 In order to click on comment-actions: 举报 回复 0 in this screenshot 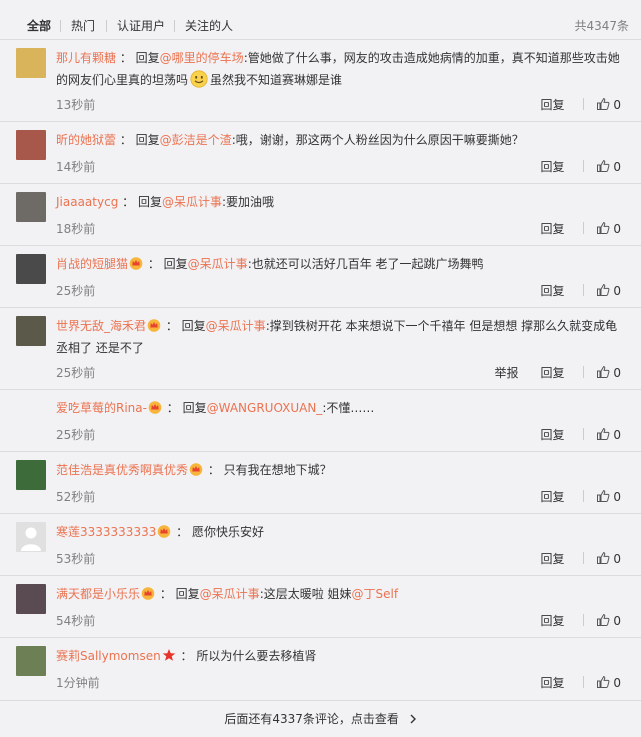, I will do `click(558, 372)`.